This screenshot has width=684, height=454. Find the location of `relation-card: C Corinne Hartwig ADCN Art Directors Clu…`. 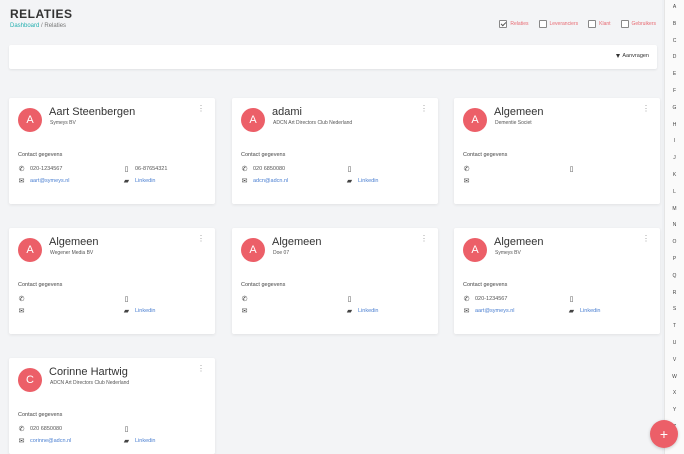

relation-card: C Corinne Hartwig ADCN Art Directors Clu… is located at coordinates (112, 406).